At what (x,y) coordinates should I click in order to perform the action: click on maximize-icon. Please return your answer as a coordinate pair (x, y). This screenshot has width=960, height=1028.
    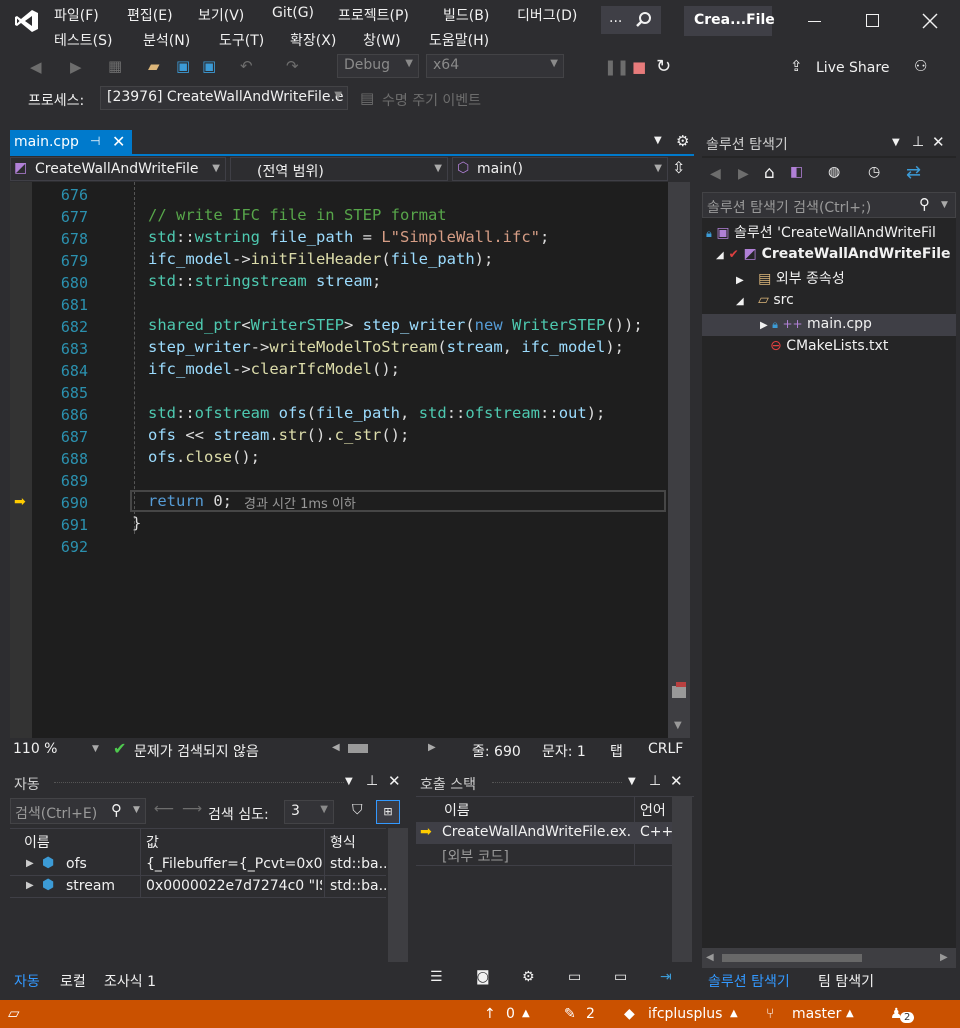
    Looking at the image, I should click on (872, 20).